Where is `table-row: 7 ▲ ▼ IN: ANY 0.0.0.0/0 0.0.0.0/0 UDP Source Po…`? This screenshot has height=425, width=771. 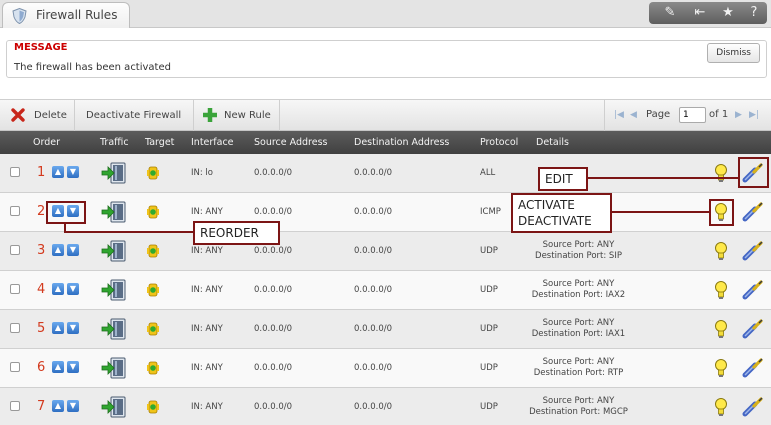
table-row: 7 ▲ ▼ IN: ANY 0.0.0.0/0 0.0.0.0/0 UDP Source Po… is located at coordinates (385, 406).